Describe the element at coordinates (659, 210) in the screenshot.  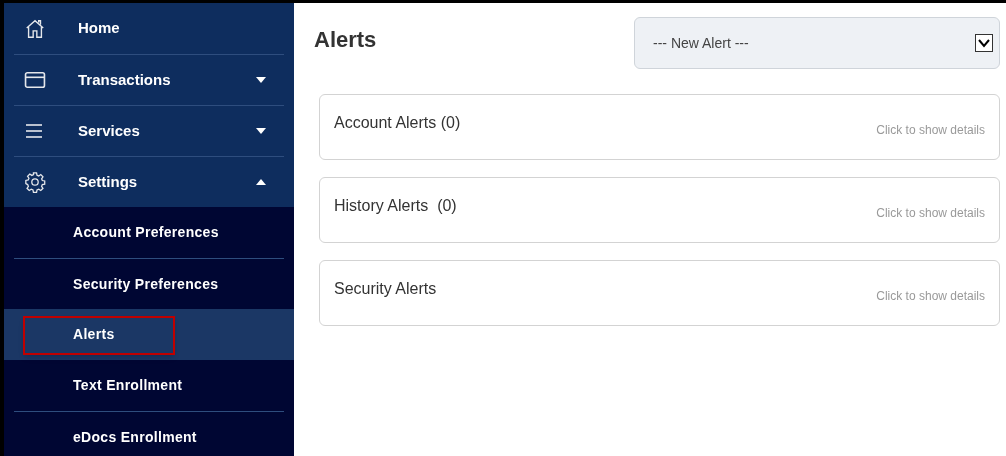
I see `alert-panel: History Alerts (0) Click to show details` at that location.